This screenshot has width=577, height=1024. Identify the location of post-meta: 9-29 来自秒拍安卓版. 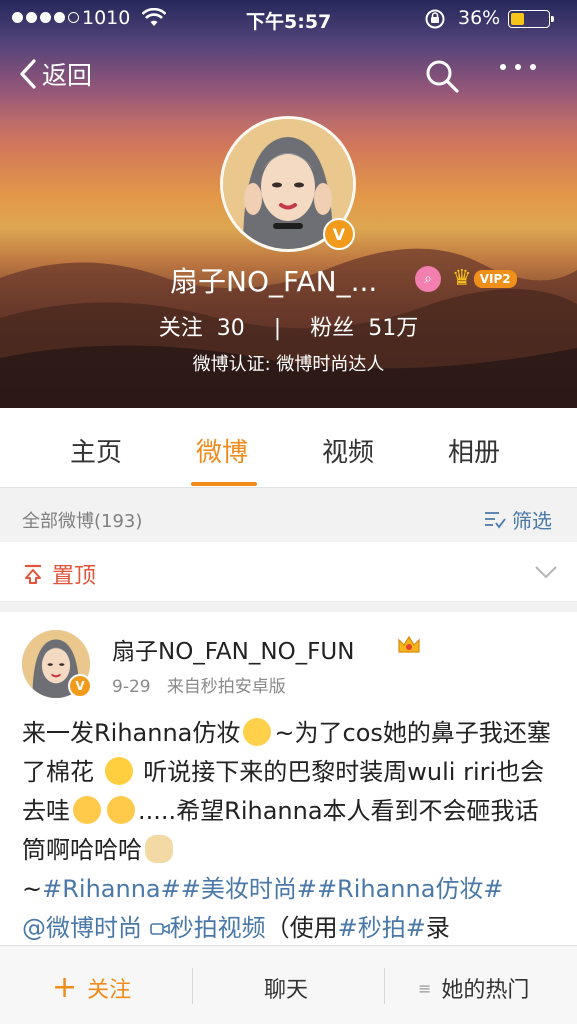
(199, 684).